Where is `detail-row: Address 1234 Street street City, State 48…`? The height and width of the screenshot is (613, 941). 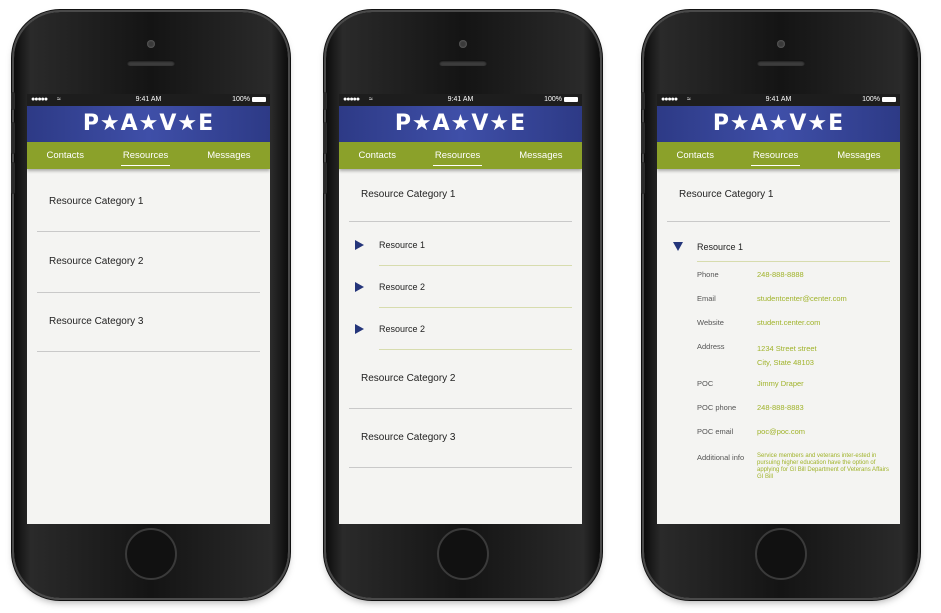 detail-row: Address 1234 Street street City, State 48… is located at coordinates (793, 360).